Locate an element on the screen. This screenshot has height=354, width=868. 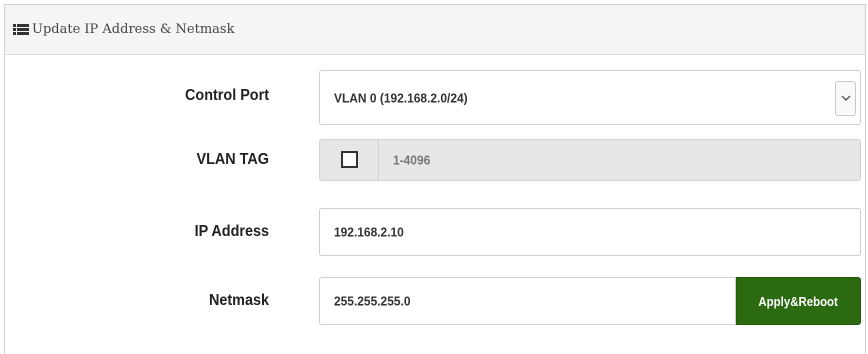
vlan-tag-input: 1-4096 is located at coordinates (411, 160).